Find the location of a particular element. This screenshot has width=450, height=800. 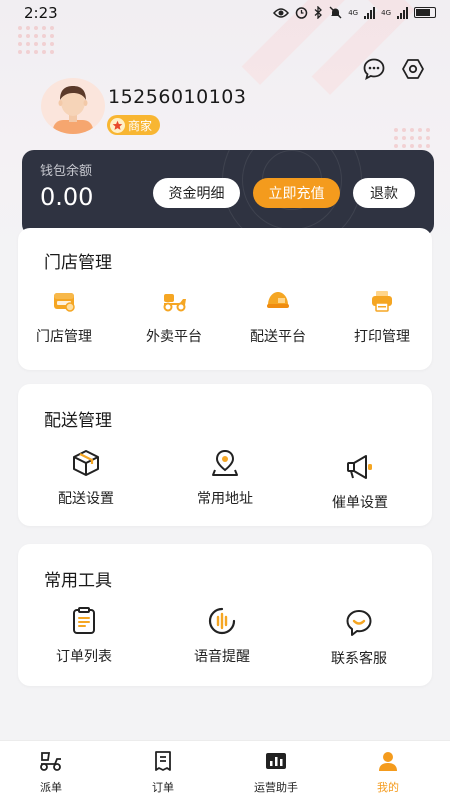

nav-mine: 我的 is located at coordinates (388, 772).